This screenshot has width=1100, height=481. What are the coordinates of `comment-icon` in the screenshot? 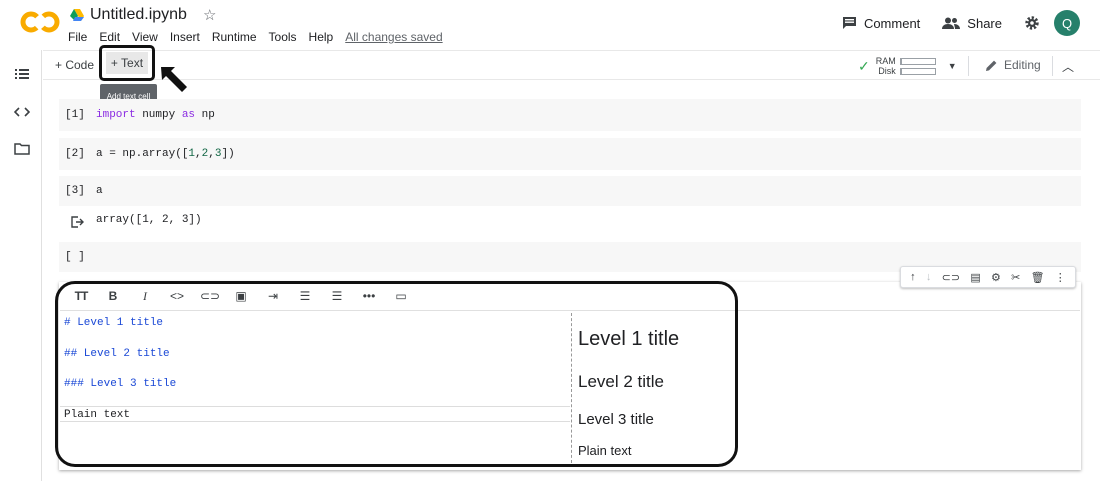 It's located at (849, 23).